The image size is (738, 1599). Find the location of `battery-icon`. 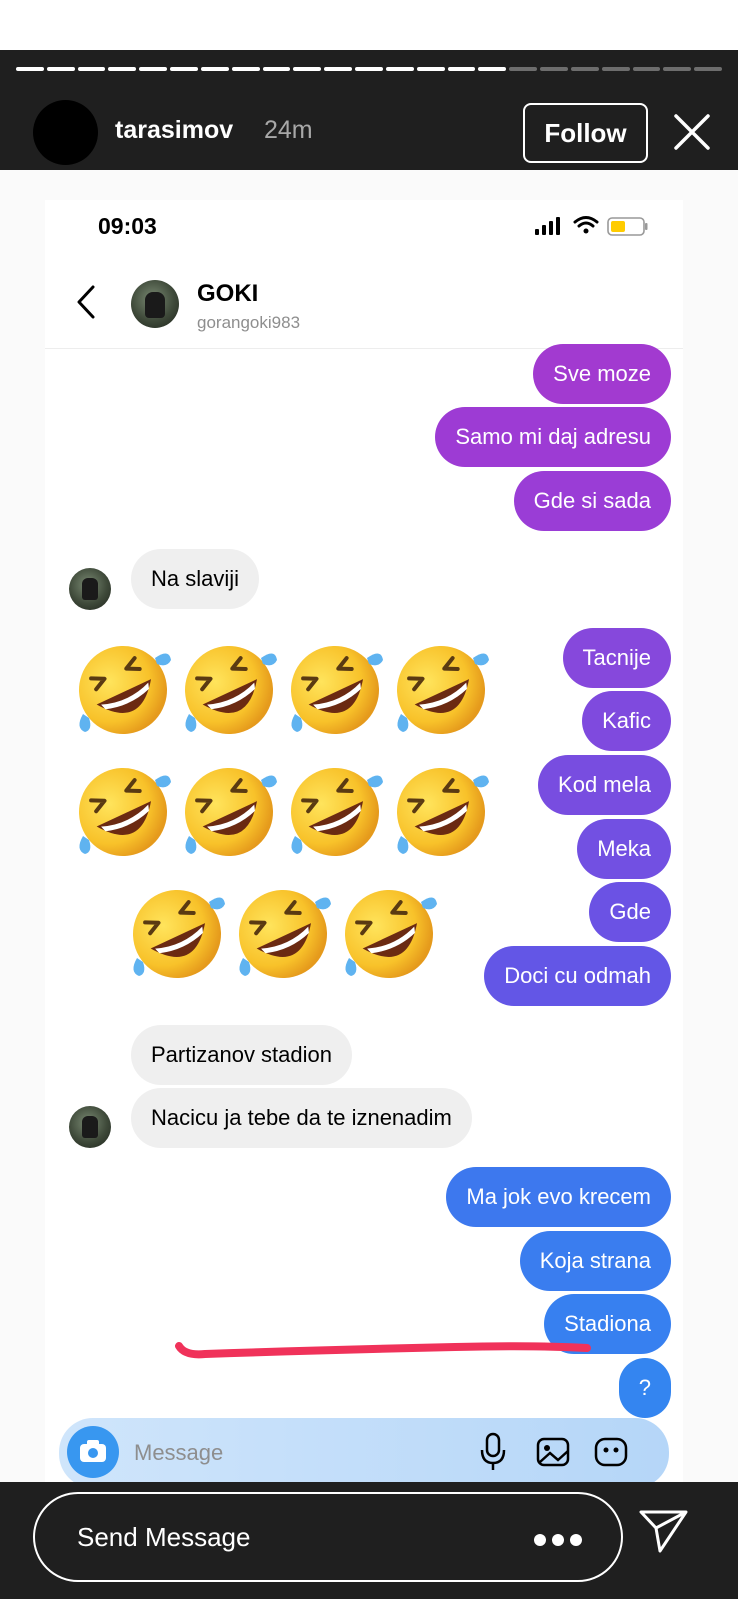

battery-icon is located at coordinates (627, 226).